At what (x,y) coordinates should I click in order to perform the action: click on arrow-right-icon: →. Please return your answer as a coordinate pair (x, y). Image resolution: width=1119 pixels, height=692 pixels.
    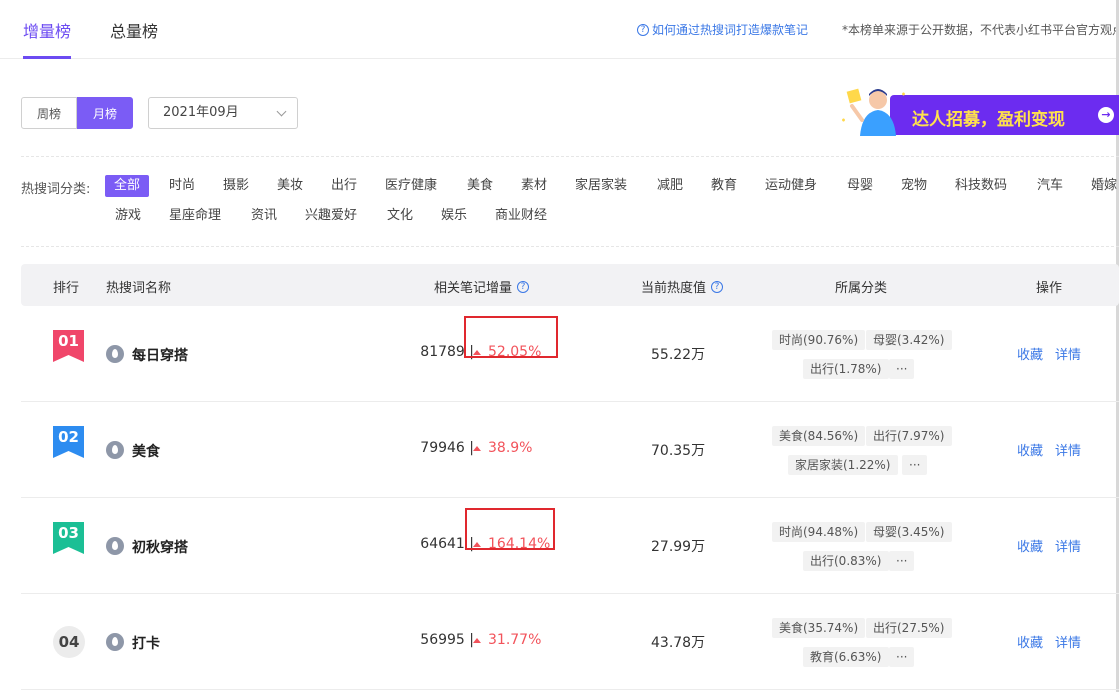
    Looking at the image, I should click on (1106, 115).